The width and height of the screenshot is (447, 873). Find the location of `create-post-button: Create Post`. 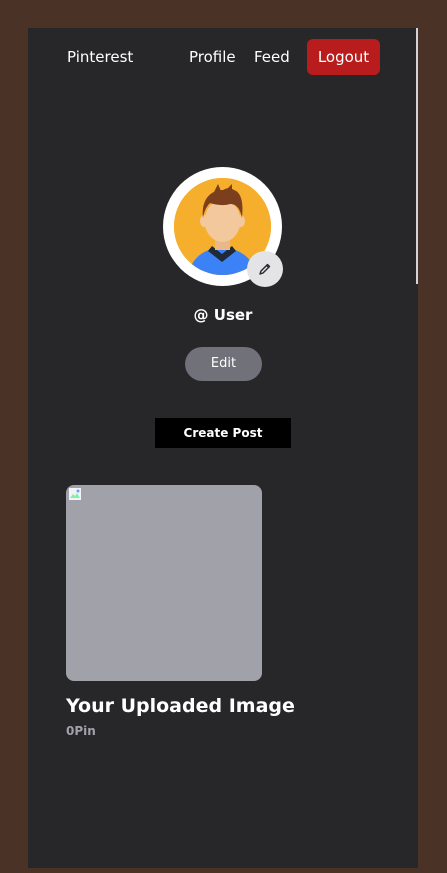

create-post-button: Create Post is located at coordinates (223, 433).